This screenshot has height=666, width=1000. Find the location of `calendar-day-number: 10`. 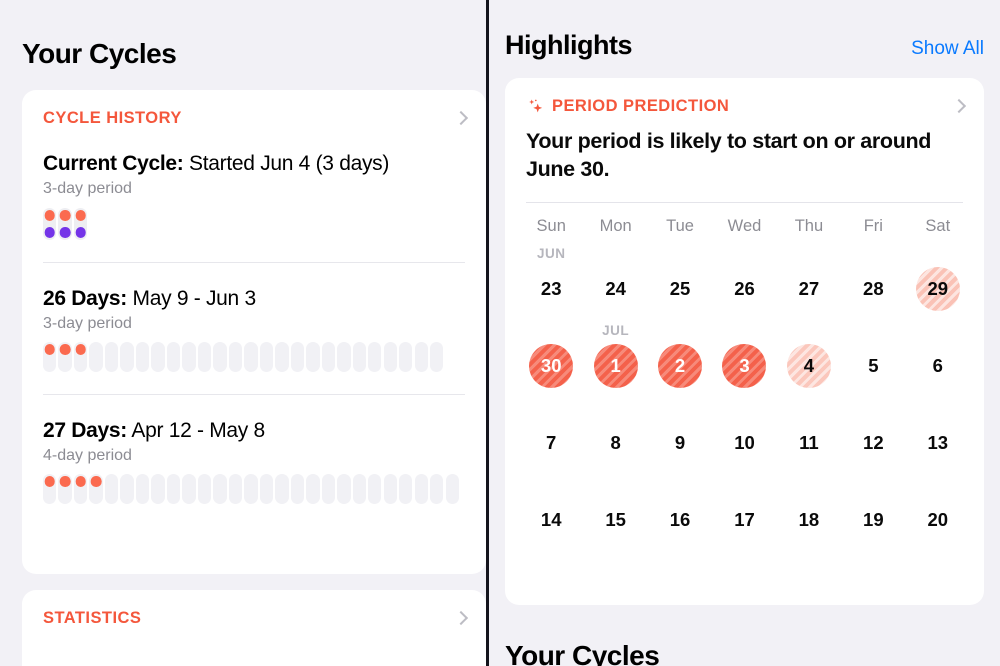

calendar-day-number: 10 is located at coordinates (744, 443).